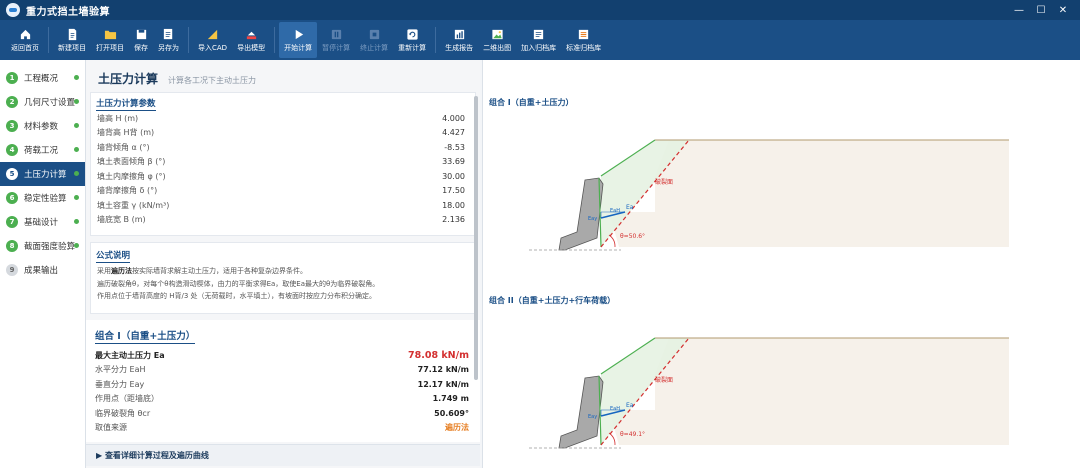 Image resolution: width=1080 pixels, height=468 pixels. What do you see at coordinates (42, 246) in the screenshot?
I see `sidebar-item-8: 8 截面强度验算` at bounding box center [42, 246].